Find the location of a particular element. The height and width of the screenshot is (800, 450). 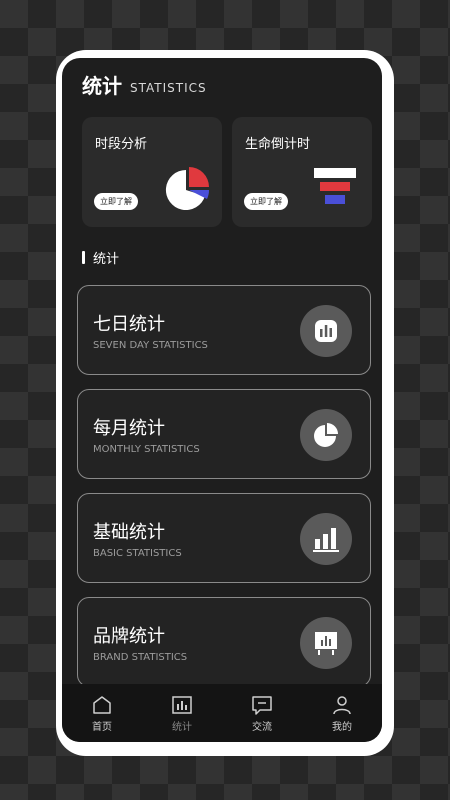

item-title: 每月统计 is located at coordinates (129, 428).